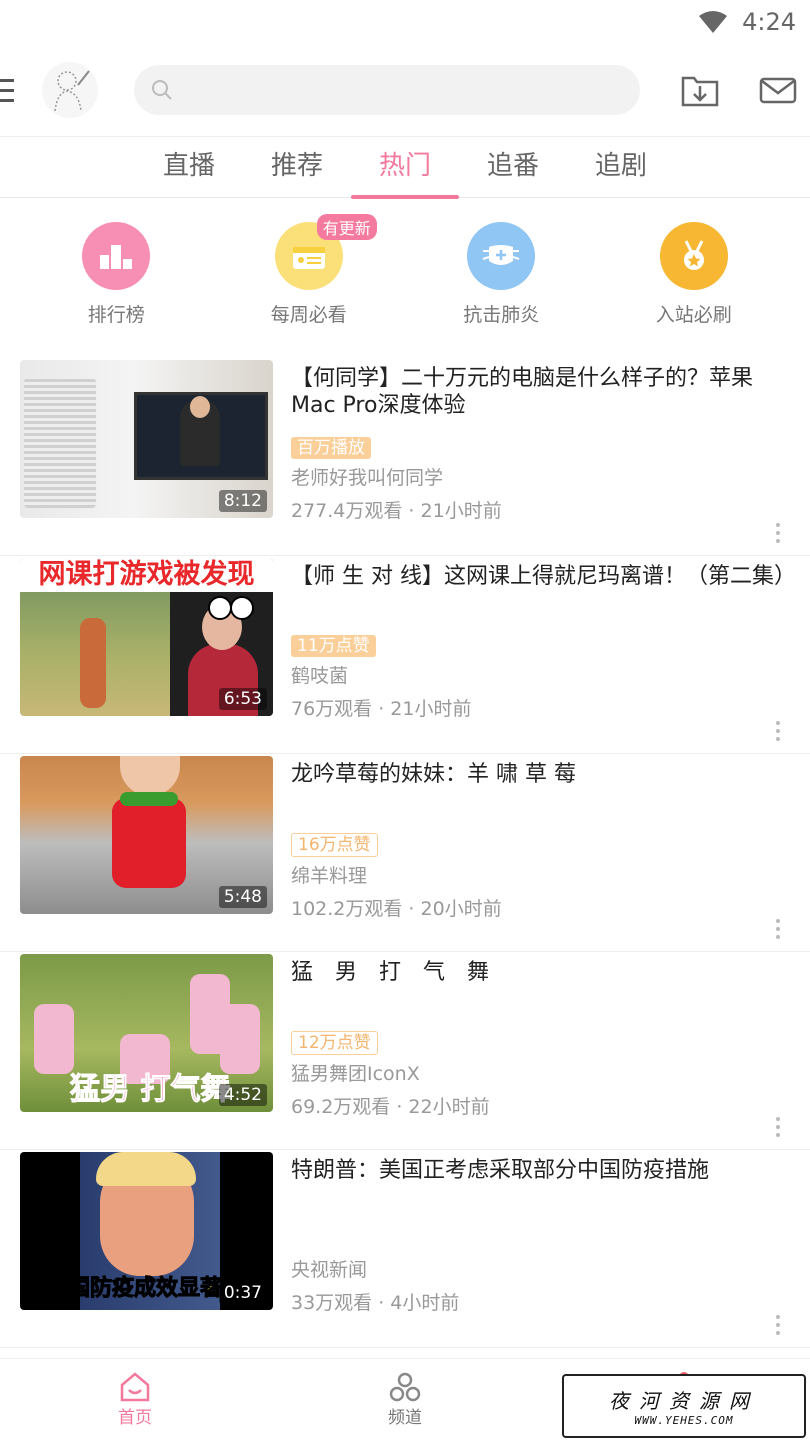 Image resolution: width=810 pixels, height=1440 pixels. What do you see at coordinates (550, 674) in the screenshot?
I see `video-author: 鹤吱菌` at bounding box center [550, 674].